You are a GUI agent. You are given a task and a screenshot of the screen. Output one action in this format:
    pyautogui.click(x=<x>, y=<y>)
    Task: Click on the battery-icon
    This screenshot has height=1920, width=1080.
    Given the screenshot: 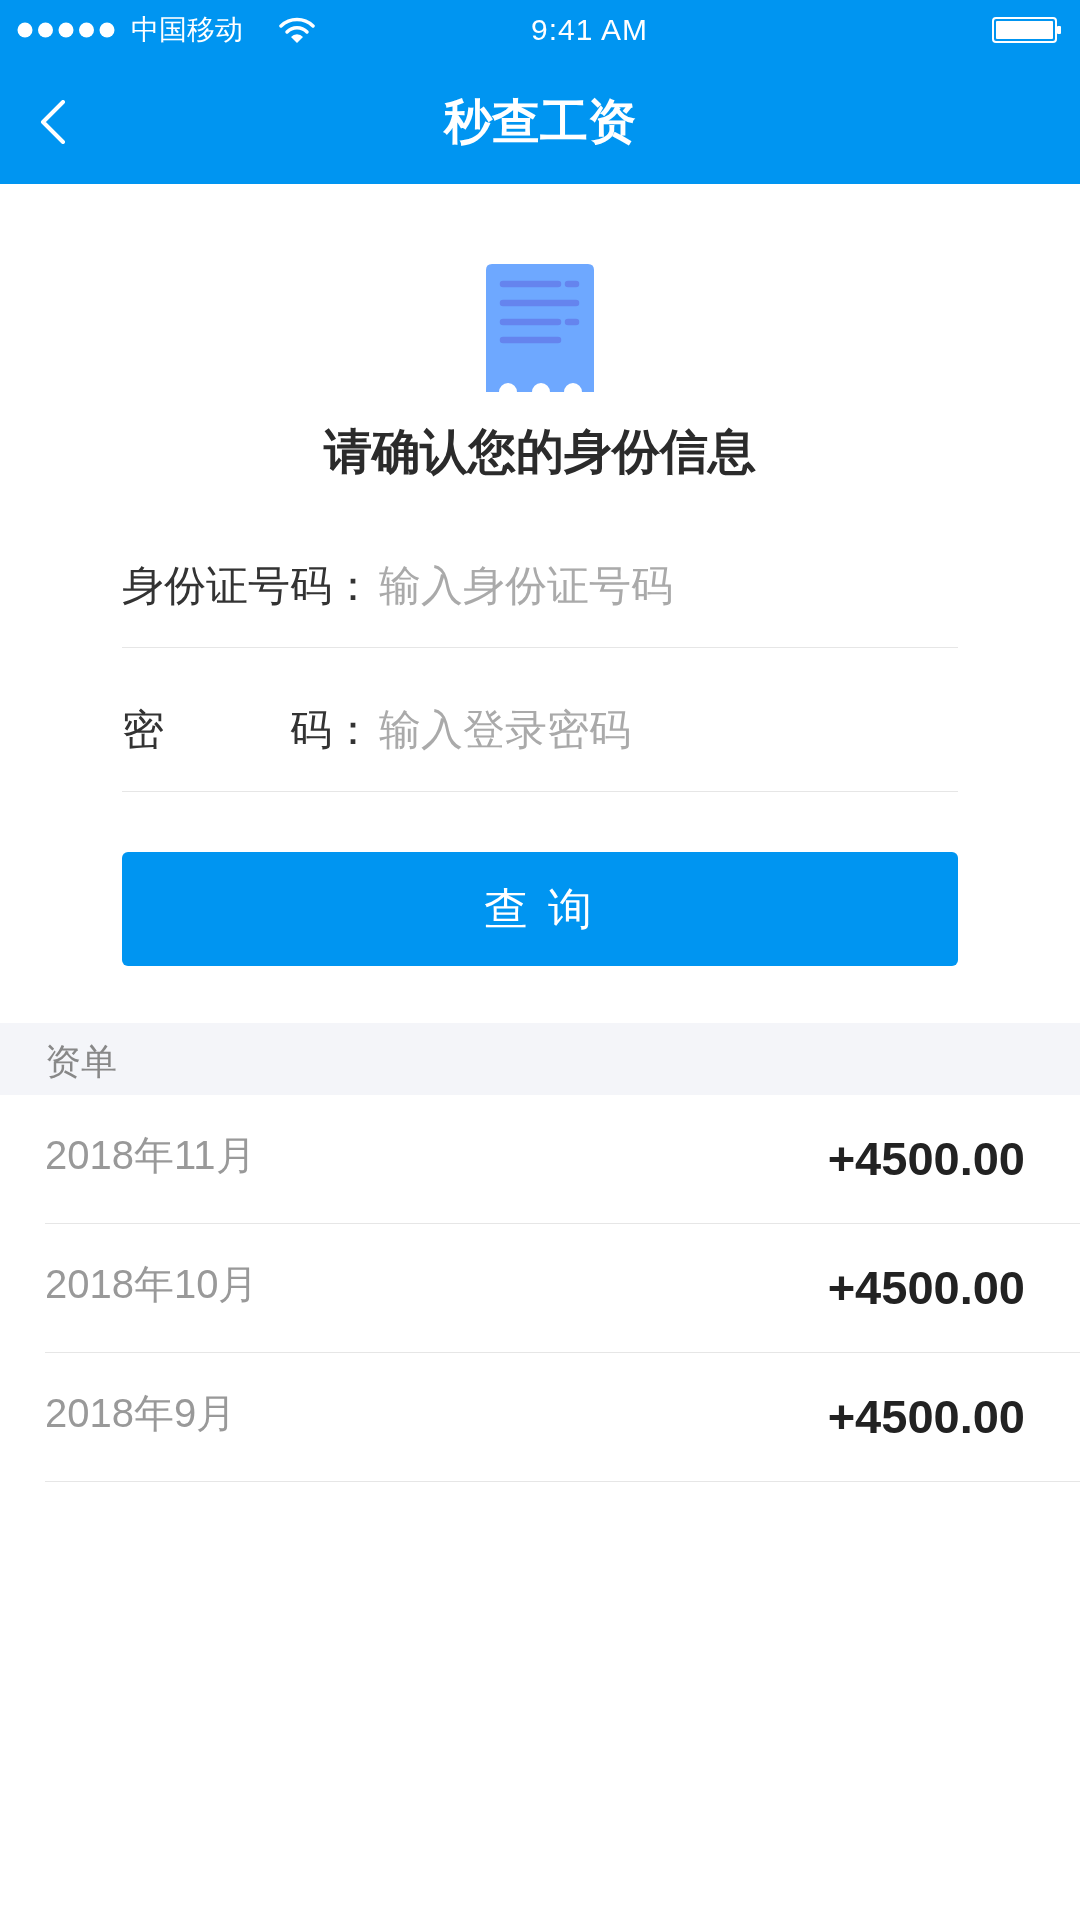 What is the action you would take?
    pyautogui.click(x=1027, y=30)
    